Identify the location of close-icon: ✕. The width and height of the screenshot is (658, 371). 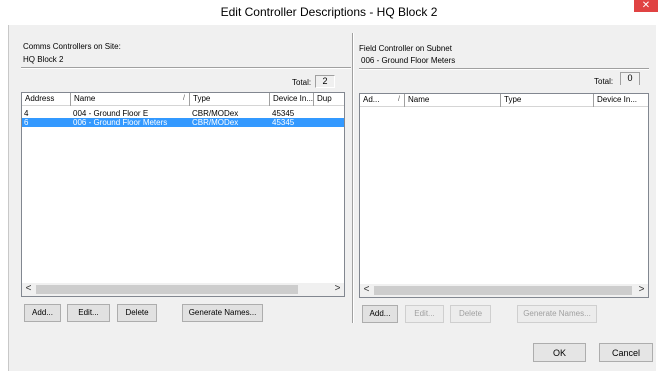
(646, 6).